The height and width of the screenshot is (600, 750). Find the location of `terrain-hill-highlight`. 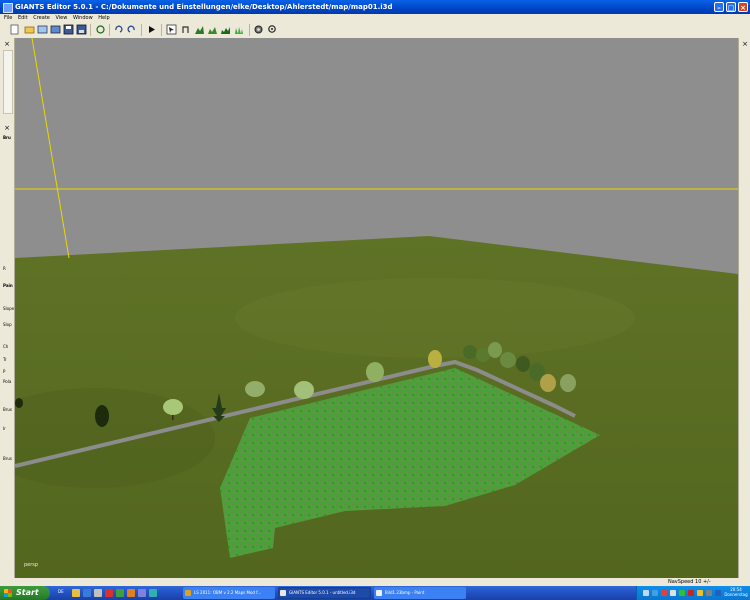

terrain-hill-highlight is located at coordinates (435, 318).